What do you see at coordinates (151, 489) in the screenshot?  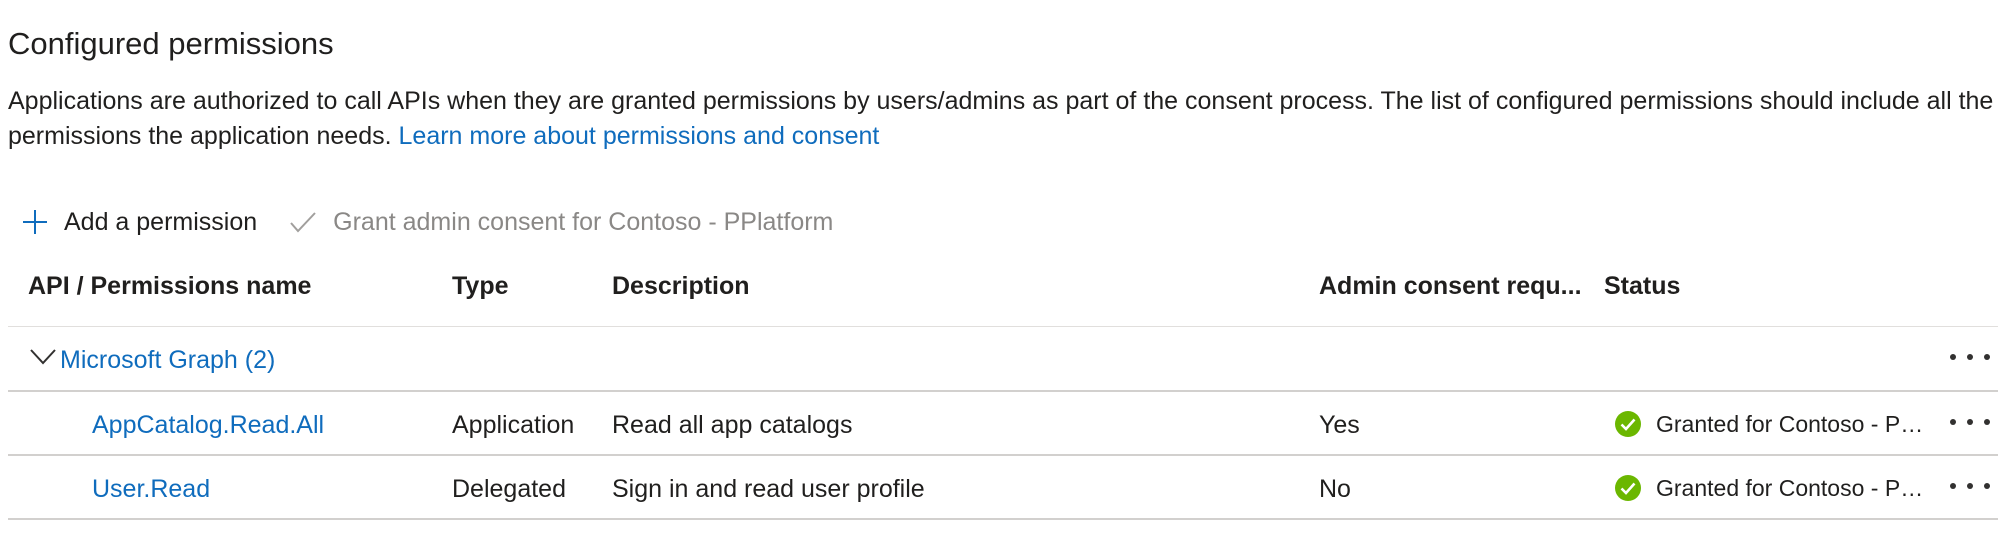 I see `permission-name-link: User.Read` at bounding box center [151, 489].